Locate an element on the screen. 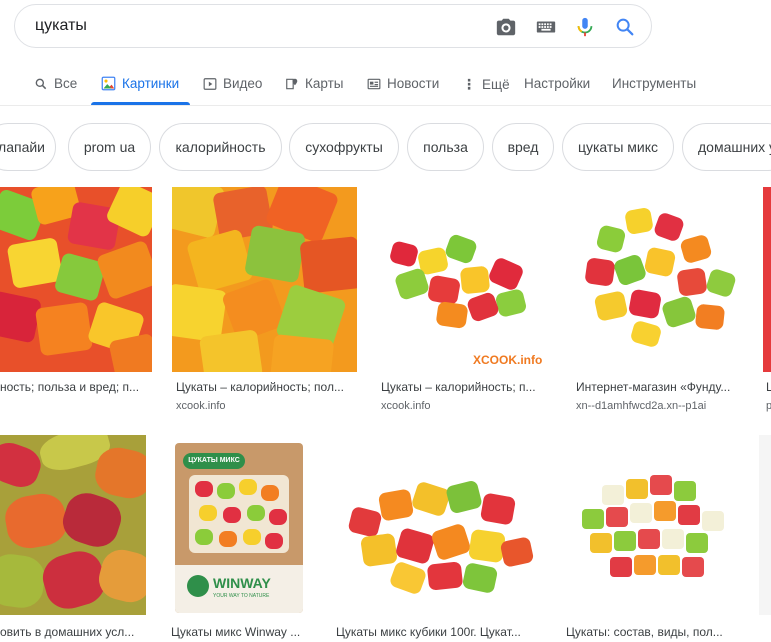 This screenshot has height=642, width=771. watermark: XCOOK.info is located at coordinates (508, 360).